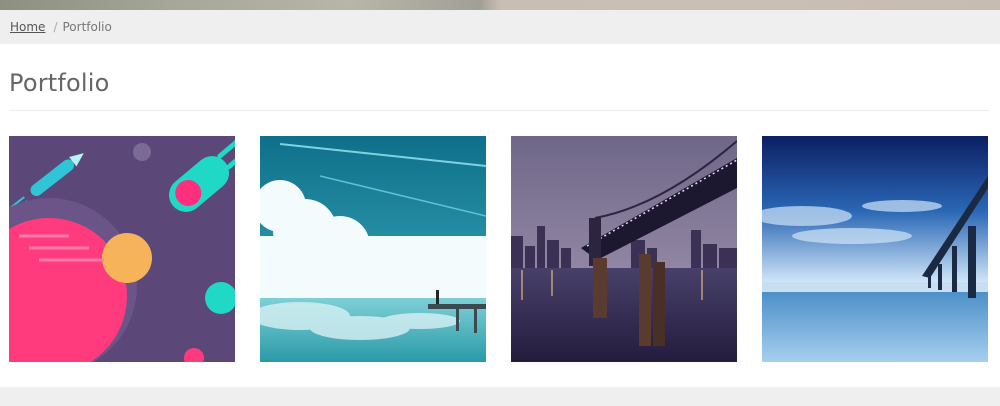 Image resolution: width=1000 pixels, height=406 pixels. I want to click on bridge-night-image, so click(624, 249).